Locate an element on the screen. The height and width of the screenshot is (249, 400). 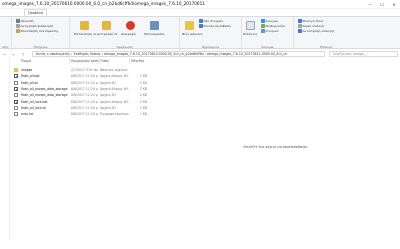
text-file-icon is located at coordinates (16, 114).